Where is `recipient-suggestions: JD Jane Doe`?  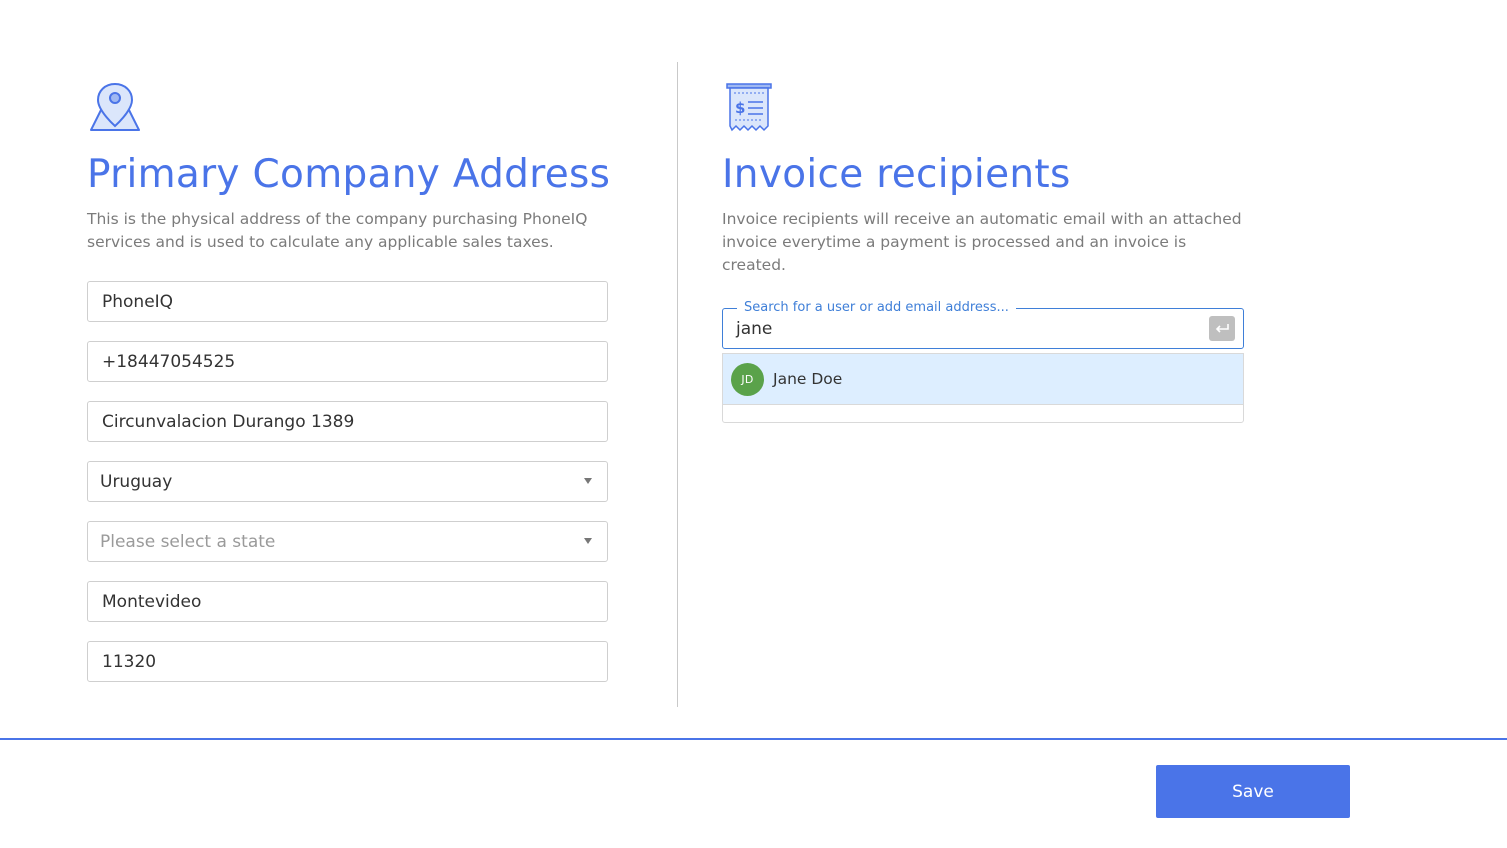 recipient-suggestions: JD Jane Doe is located at coordinates (983, 388).